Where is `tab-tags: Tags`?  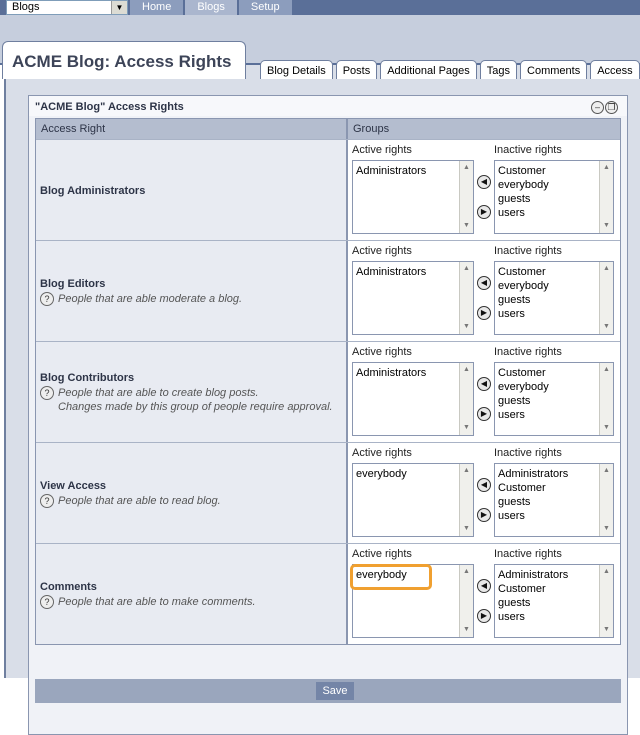
tab-tags: Tags is located at coordinates (498, 69).